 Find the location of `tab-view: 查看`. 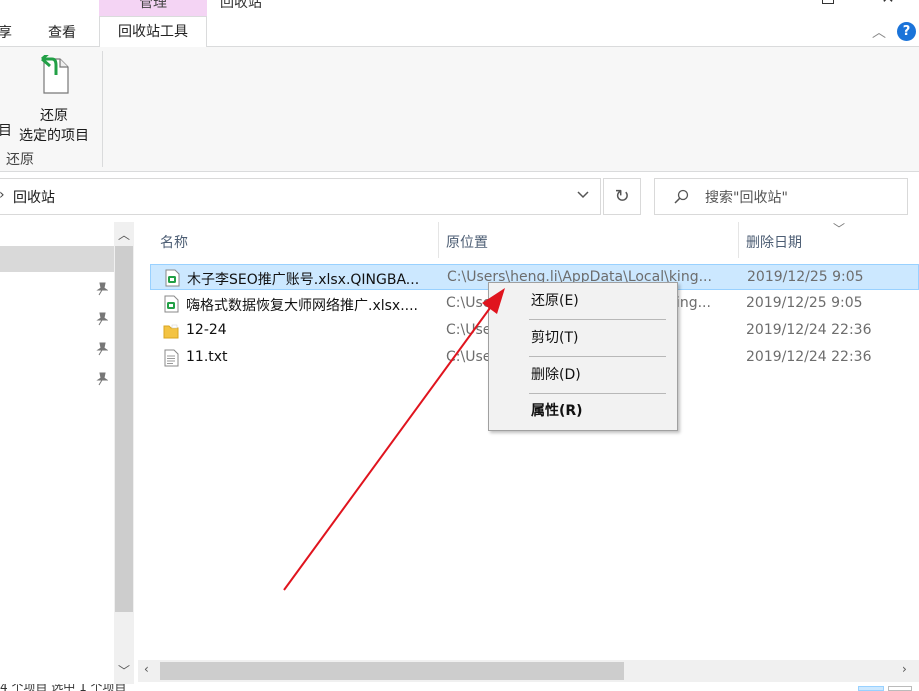

tab-view: 查看 is located at coordinates (62, 32).